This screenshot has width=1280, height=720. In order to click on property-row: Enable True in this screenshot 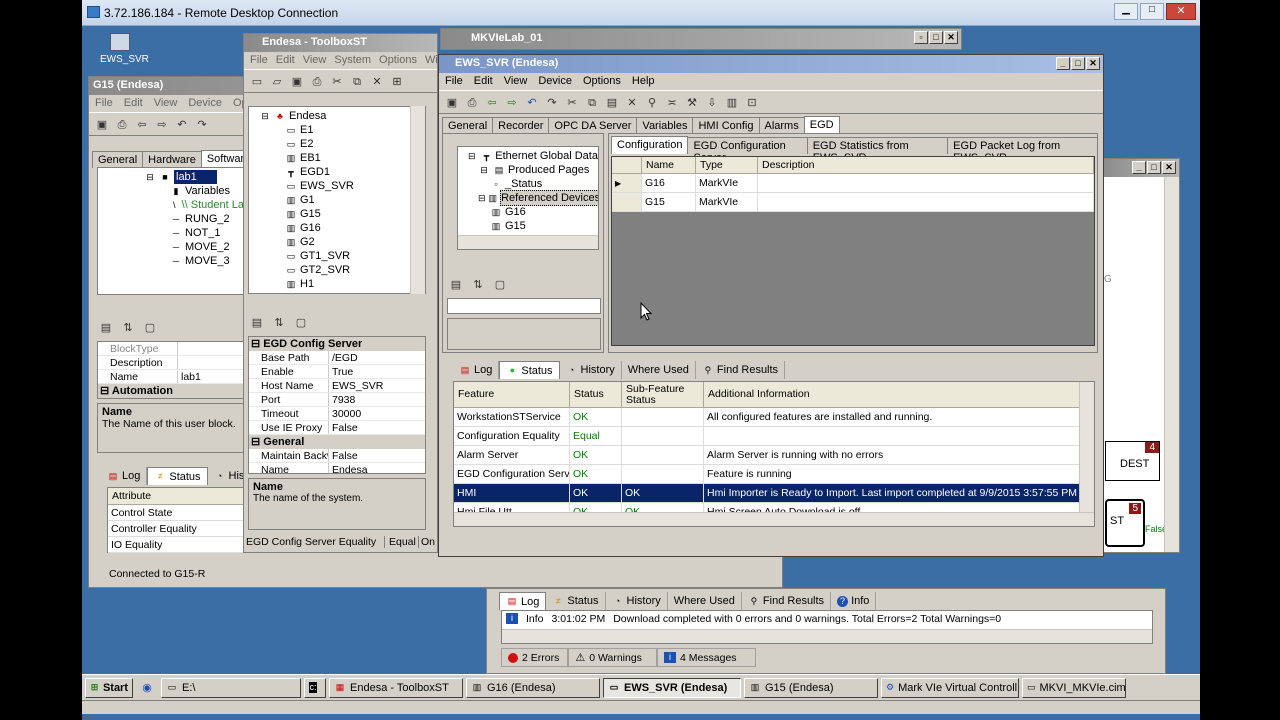, I will do `click(337, 372)`.